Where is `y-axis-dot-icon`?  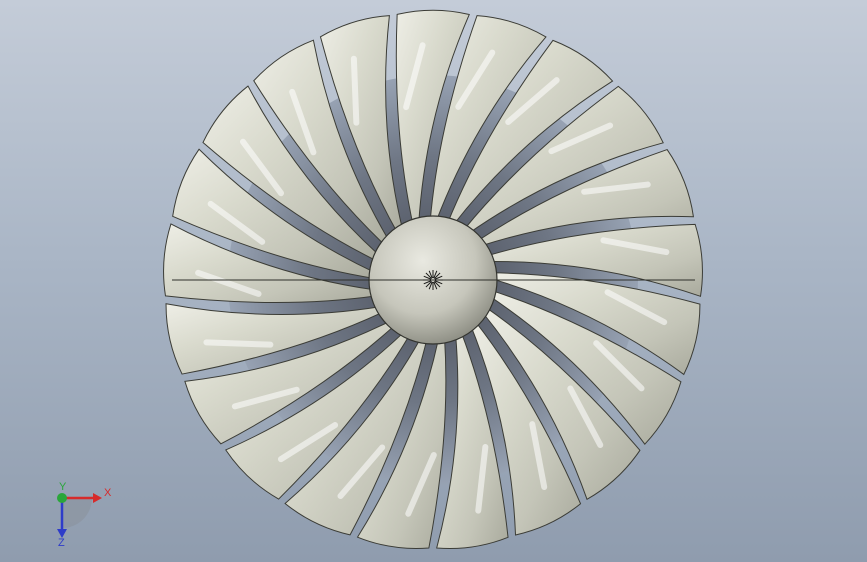
y-axis-dot-icon is located at coordinates (62, 498).